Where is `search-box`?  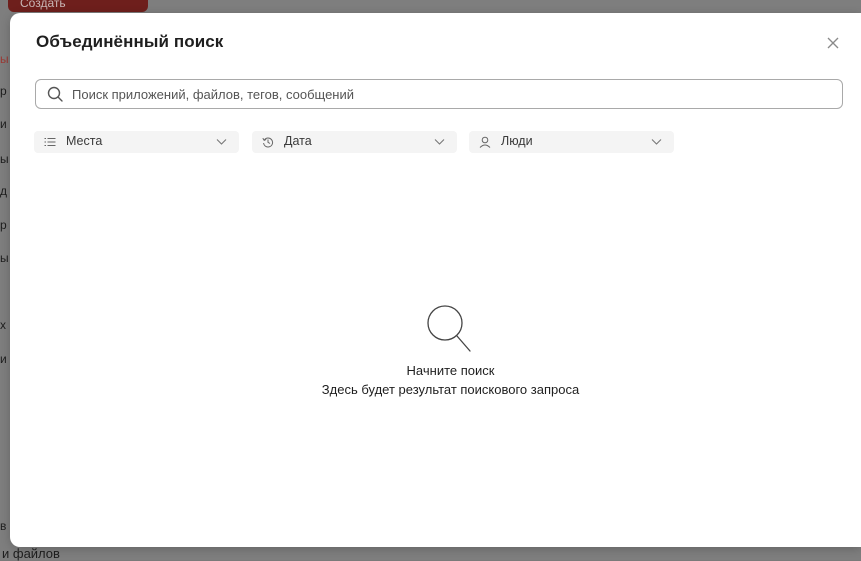
search-box is located at coordinates (439, 94).